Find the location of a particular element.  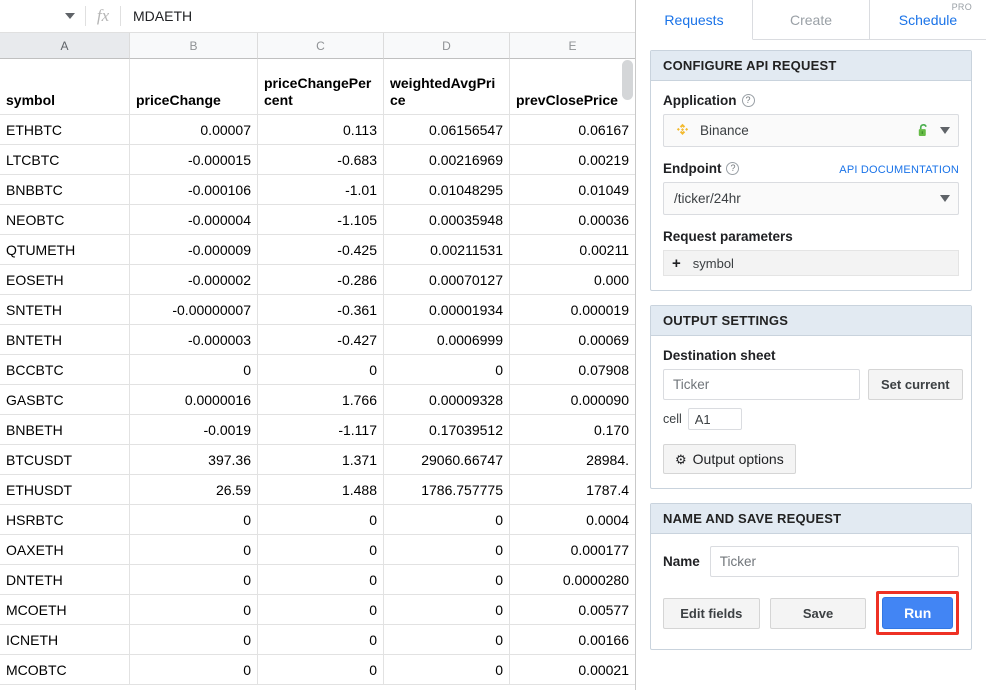

unlock-icon is located at coordinates (923, 130).